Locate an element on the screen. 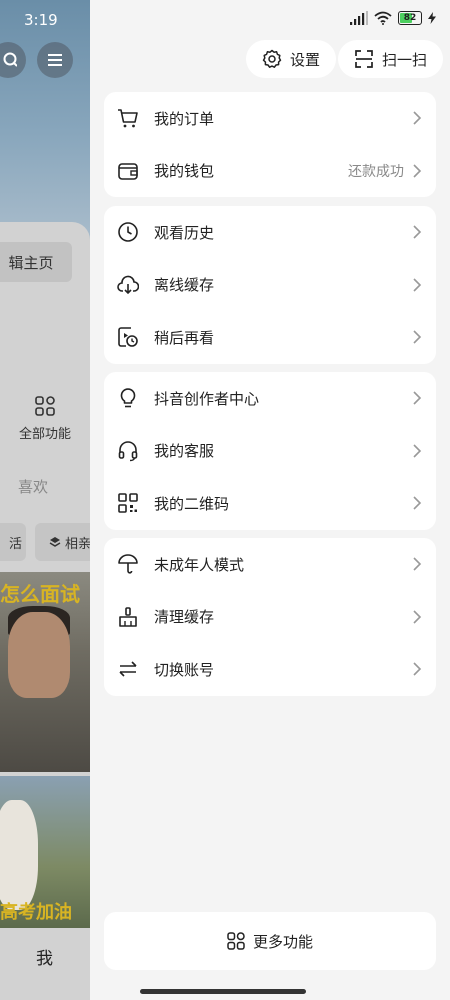 The width and height of the screenshot is (450, 1000). menu-item-creator-center: 抖音创作者中心 is located at coordinates (270, 398).